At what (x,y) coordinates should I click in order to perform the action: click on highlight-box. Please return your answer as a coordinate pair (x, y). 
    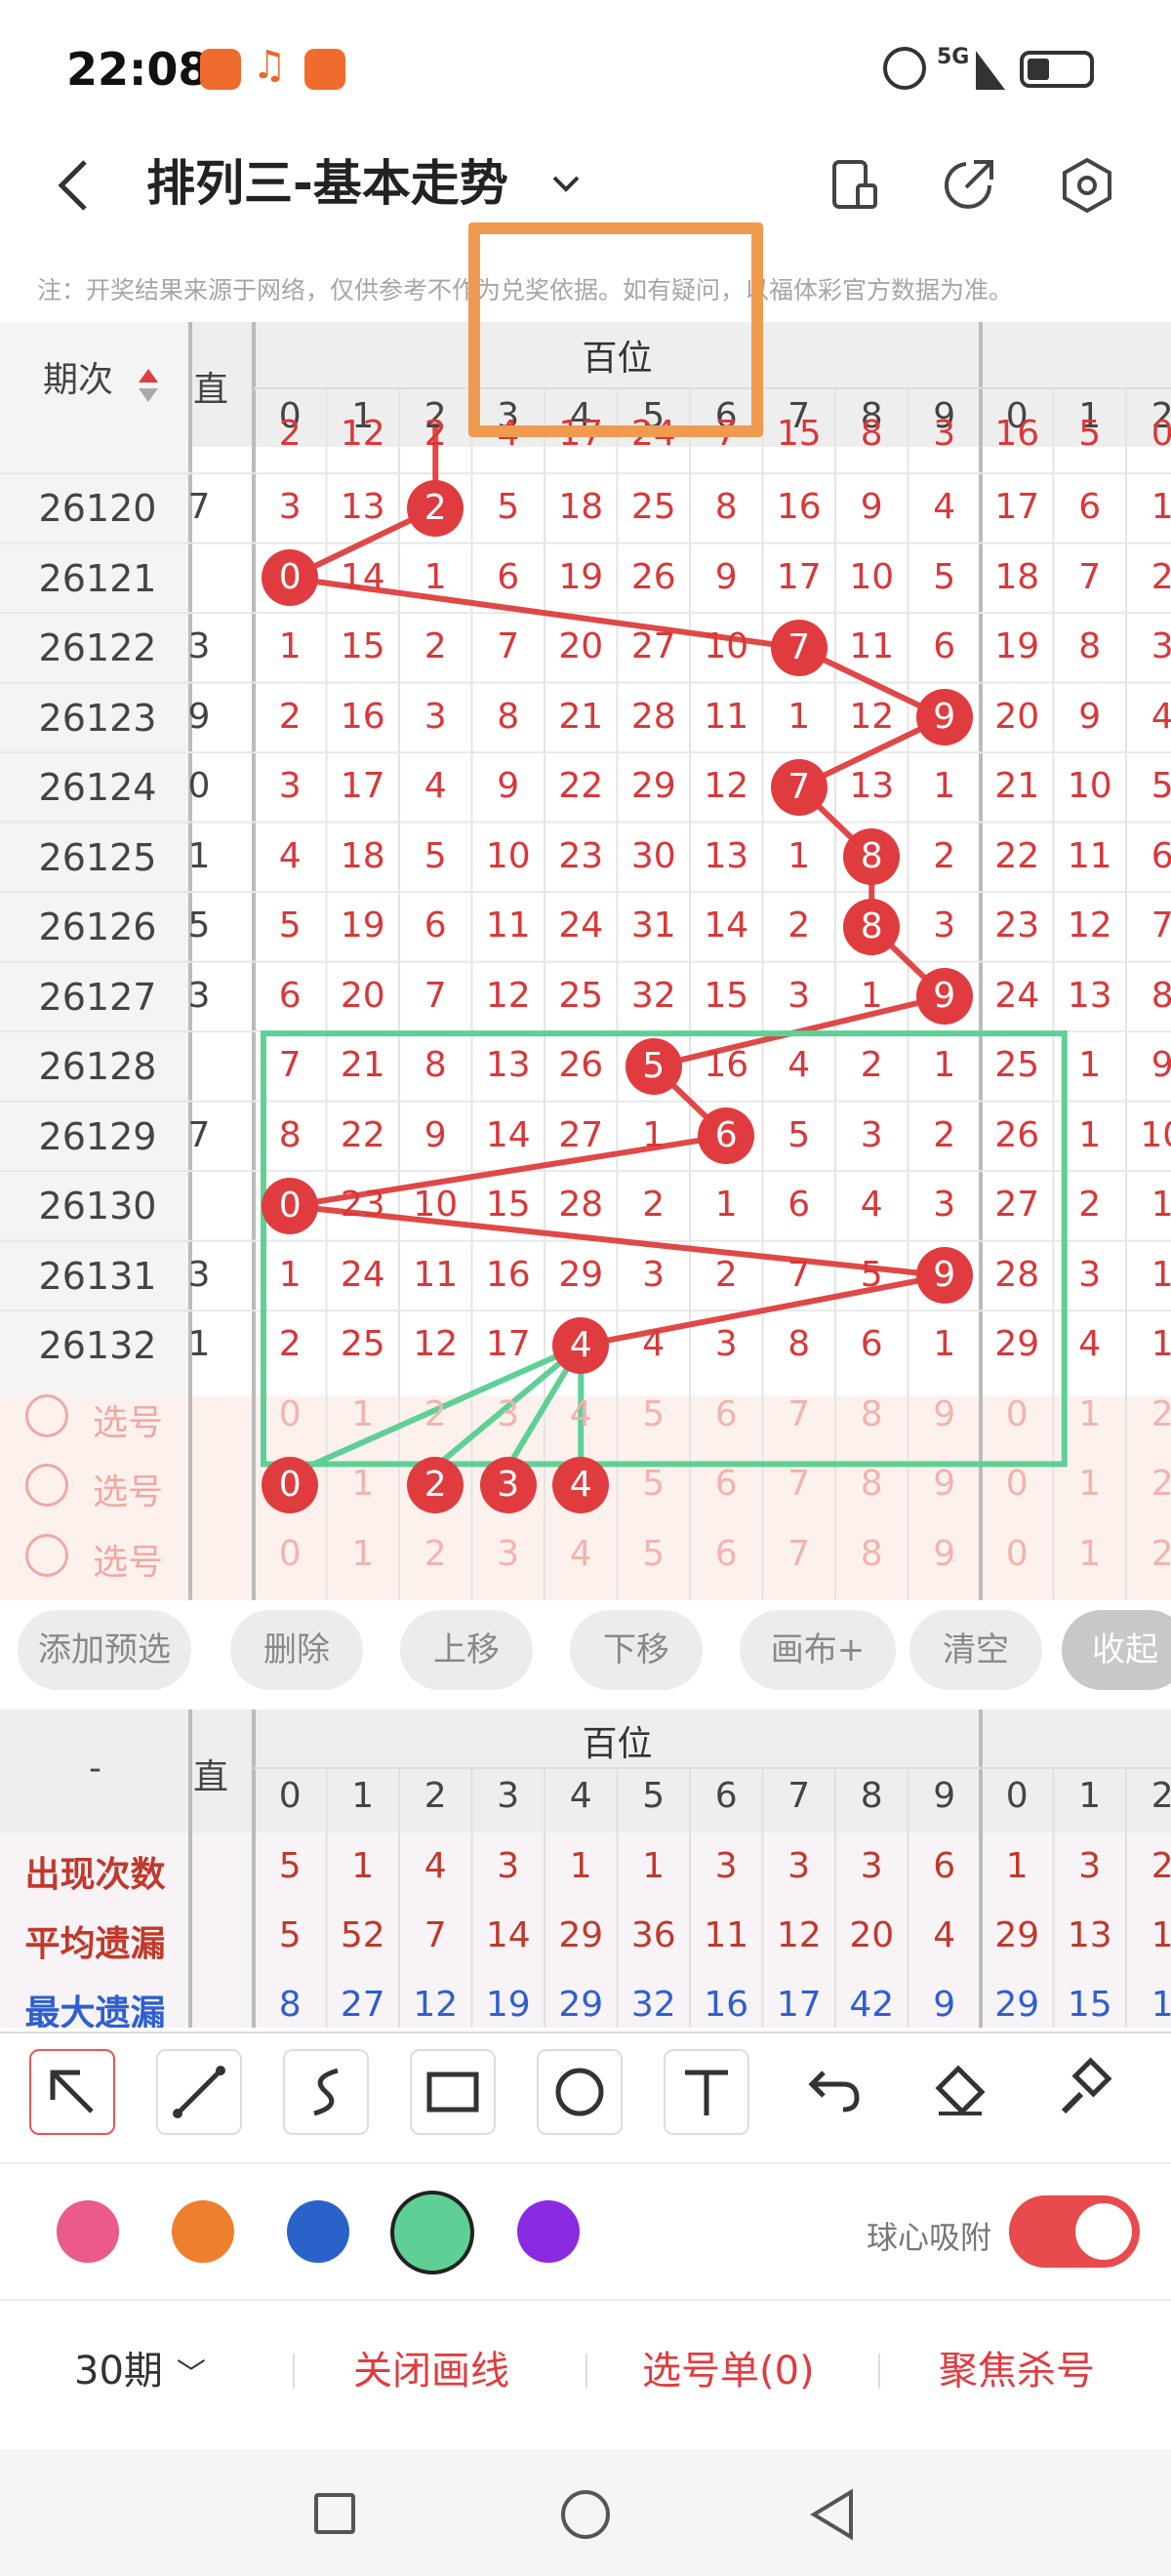
    Looking at the image, I should click on (615, 329).